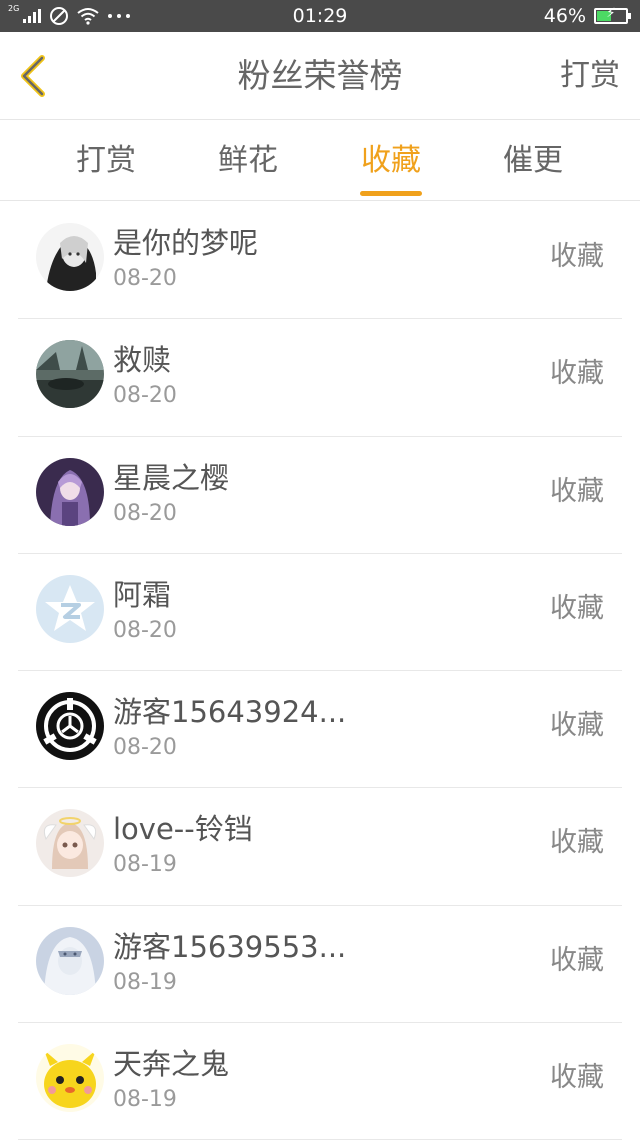 This screenshot has width=640, height=1140. I want to click on fan-name: 天奔之鬼, so click(171, 1064).